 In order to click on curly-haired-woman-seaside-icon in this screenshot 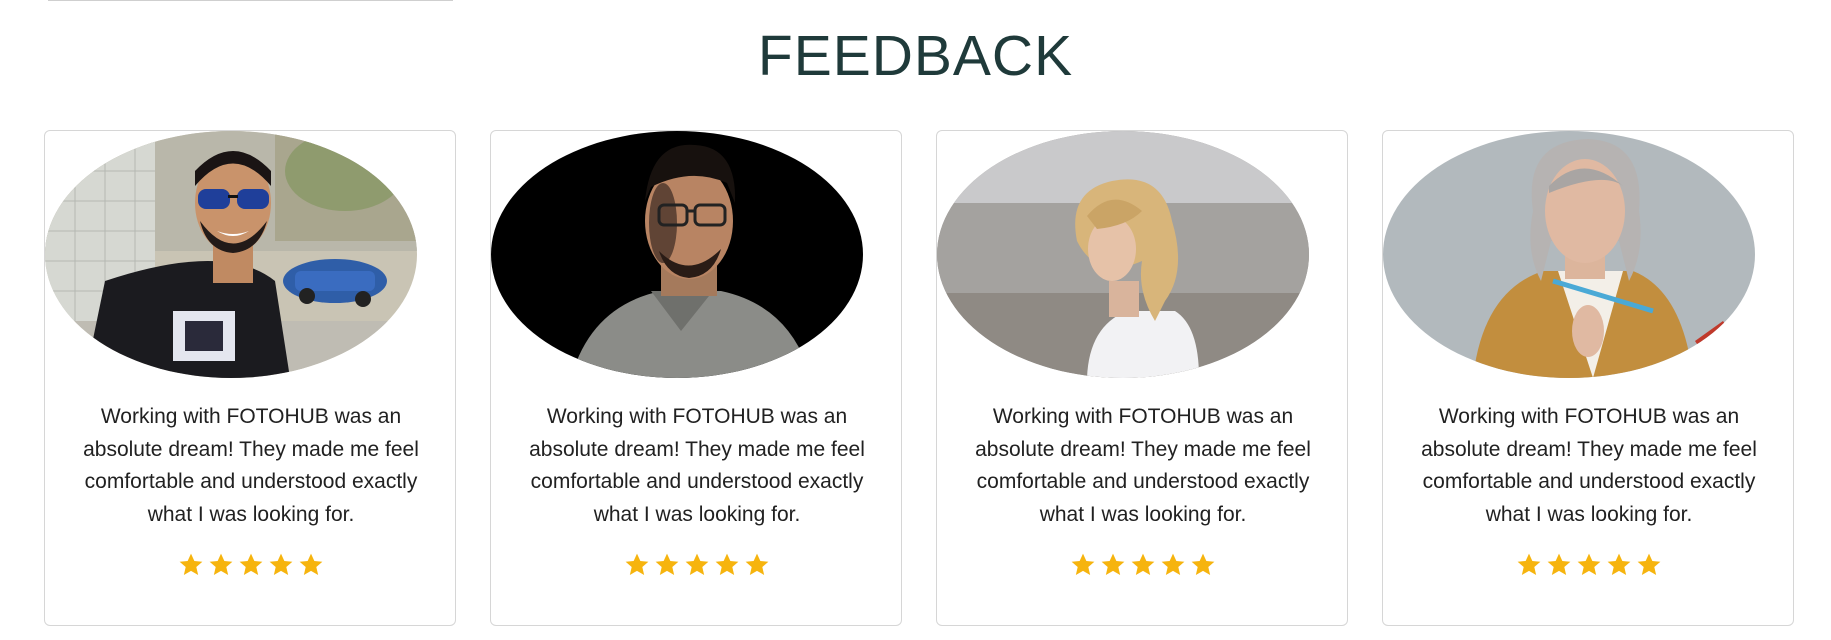, I will do `click(1123, 254)`.